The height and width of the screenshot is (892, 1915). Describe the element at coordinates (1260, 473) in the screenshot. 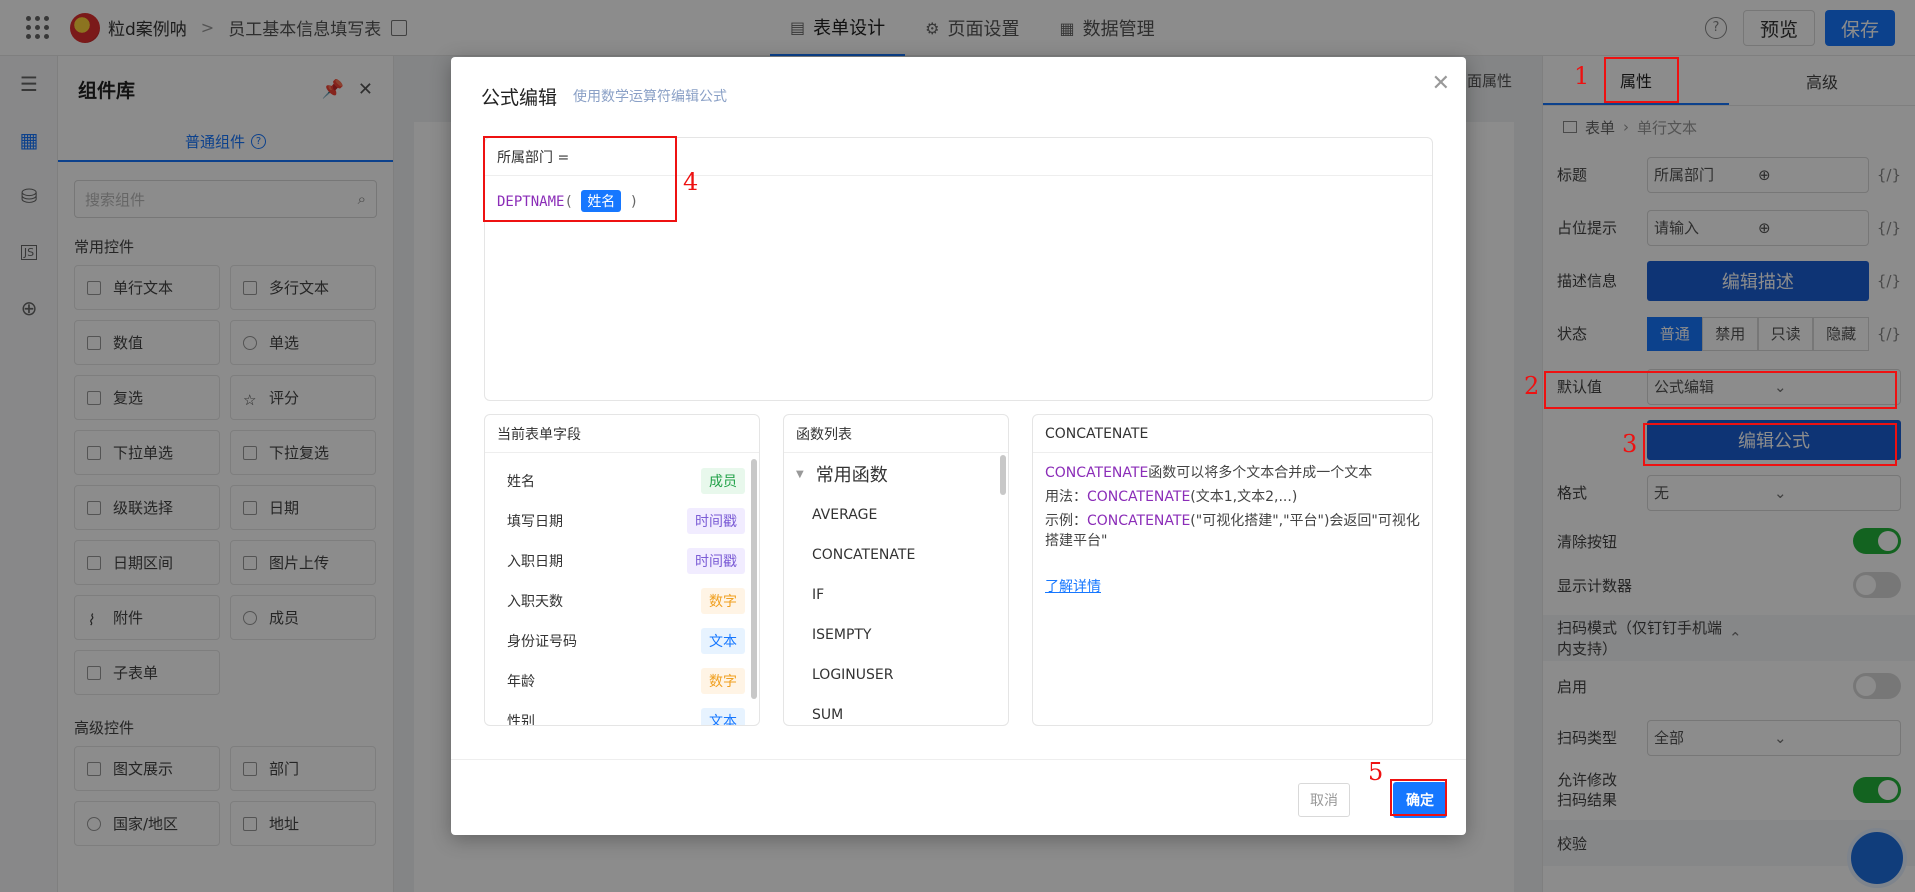

I see `description-text: 函数可以将多个文本合并成一个文本` at that location.